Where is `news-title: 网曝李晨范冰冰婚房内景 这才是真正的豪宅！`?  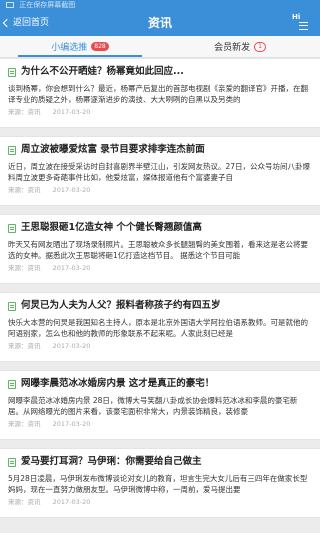
news-title: 网曝李晨范冰冰婚房内景 这才是真正的豪宅！ is located at coordinates (160, 384).